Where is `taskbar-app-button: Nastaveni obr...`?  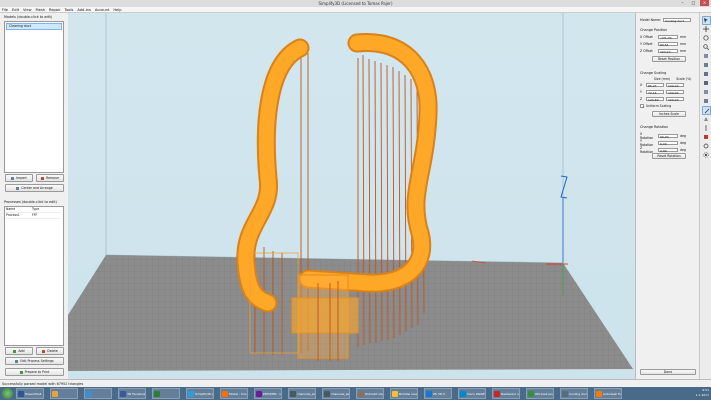 taskbar-app-button: Nastaveni obr... is located at coordinates (506, 393).